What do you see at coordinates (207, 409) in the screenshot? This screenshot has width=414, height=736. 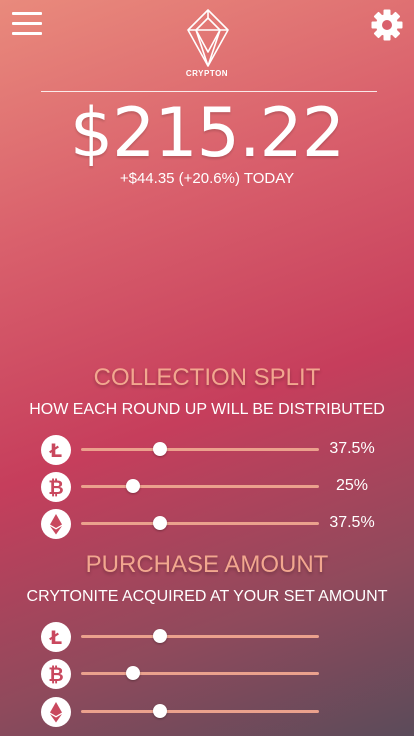 I see `collection-split-subtitle: HOW EACH ROUND UP WILL BE DISTRIBUTED` at bounding box center [207, 409].